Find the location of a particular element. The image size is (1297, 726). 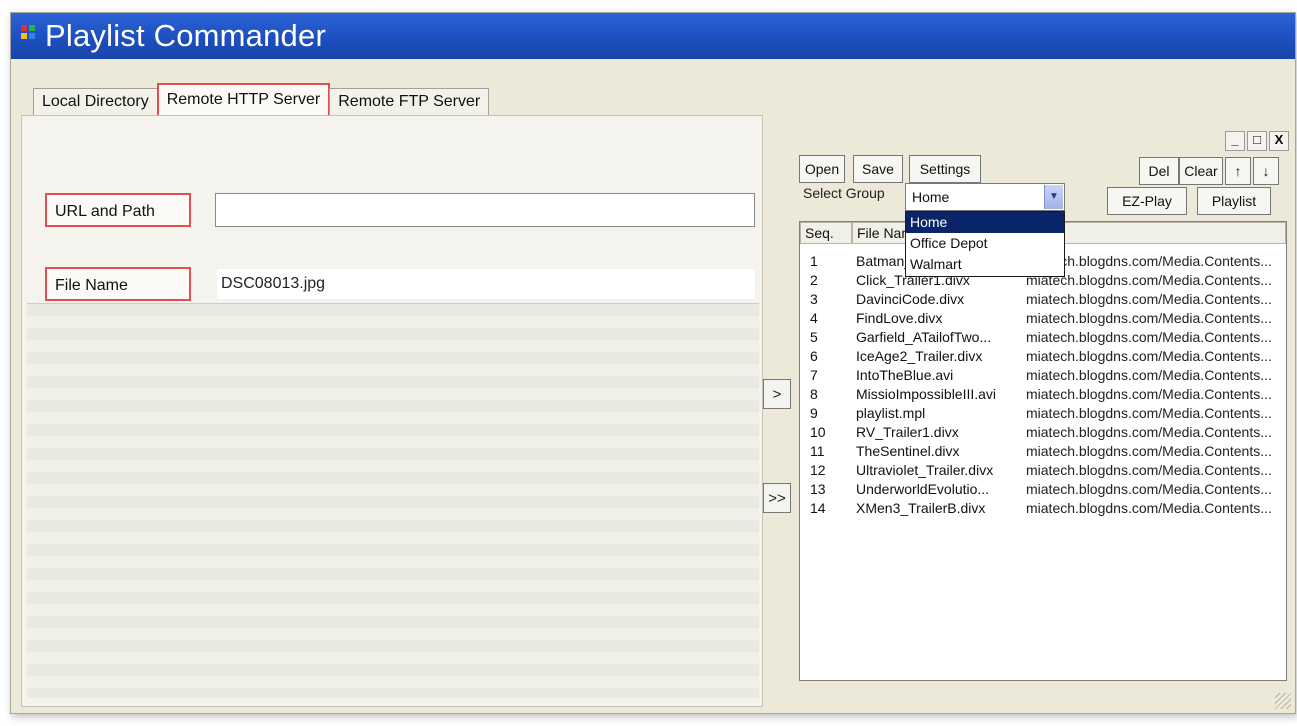

file-name-field: DSC08013.jpg is located at coordinates (486, 284).